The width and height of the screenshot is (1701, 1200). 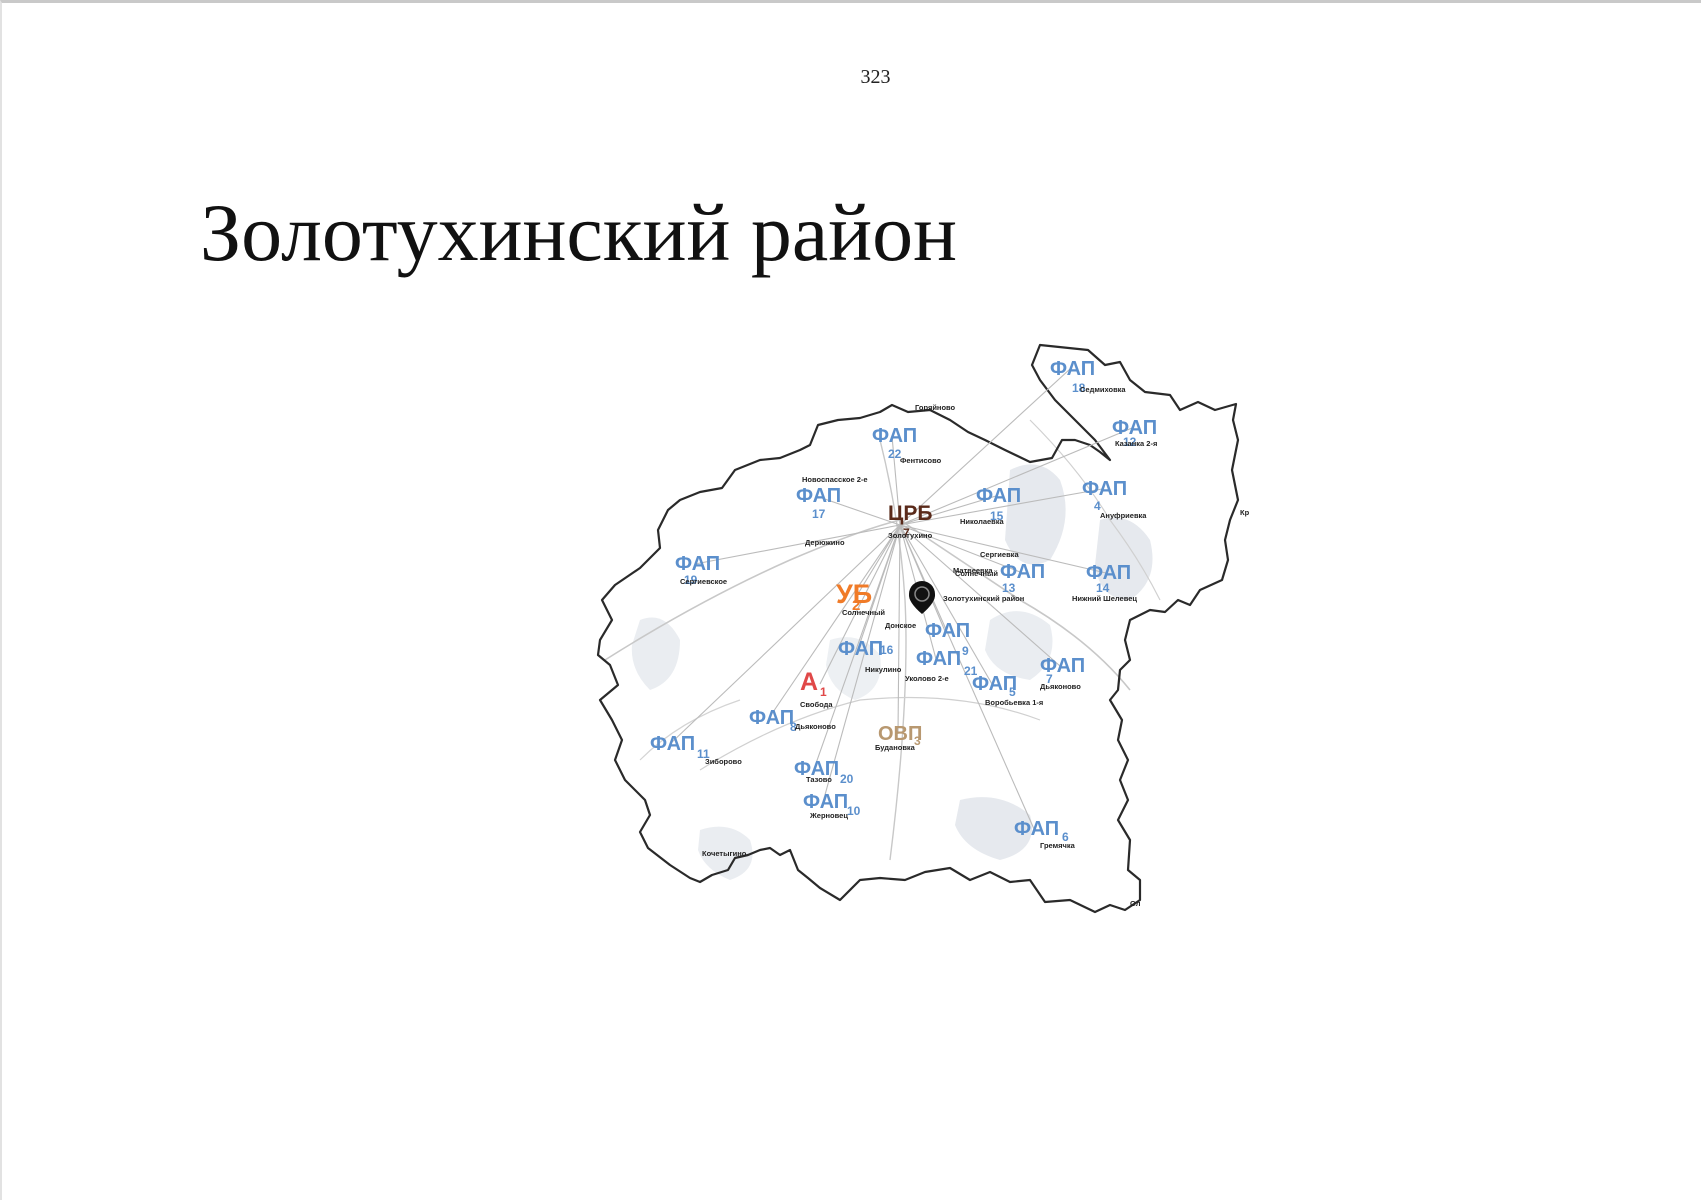 I want to click on facility-fap11: ФАП 11Зиборово, so click(x=696, y=749).